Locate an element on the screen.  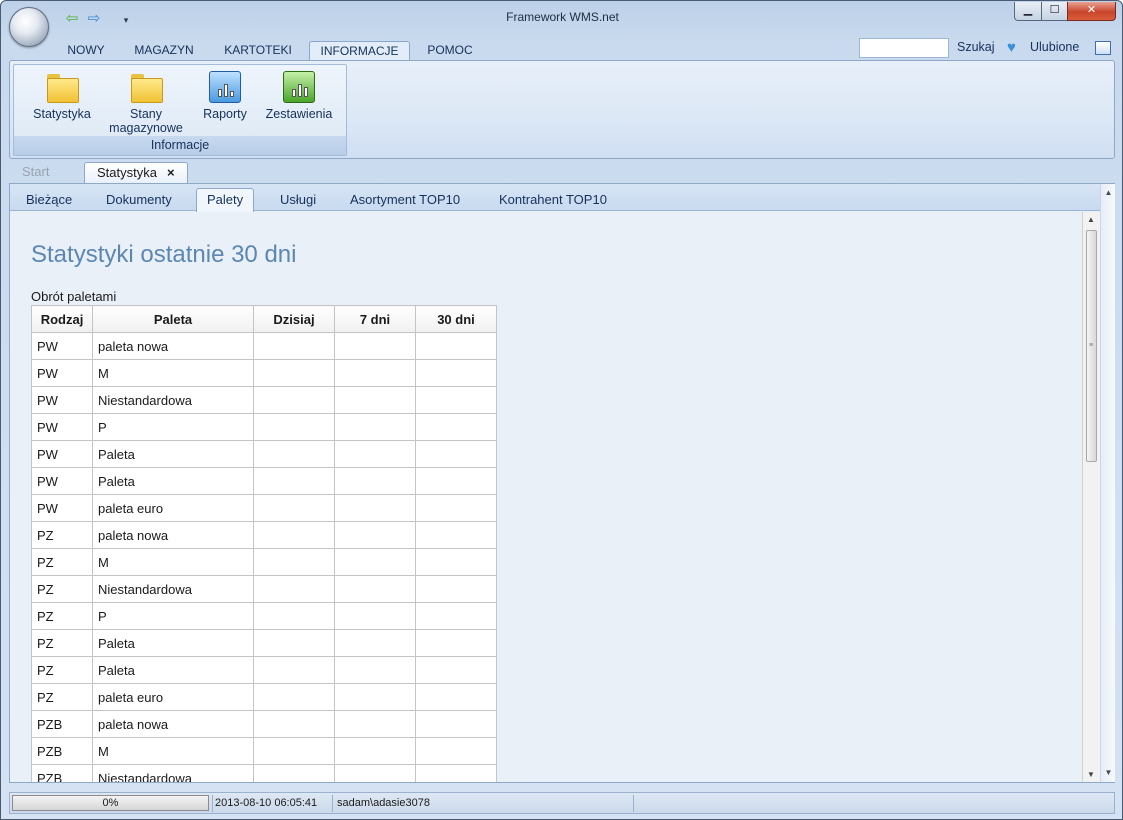
close-icon: × is located at coordinates (171, 172).